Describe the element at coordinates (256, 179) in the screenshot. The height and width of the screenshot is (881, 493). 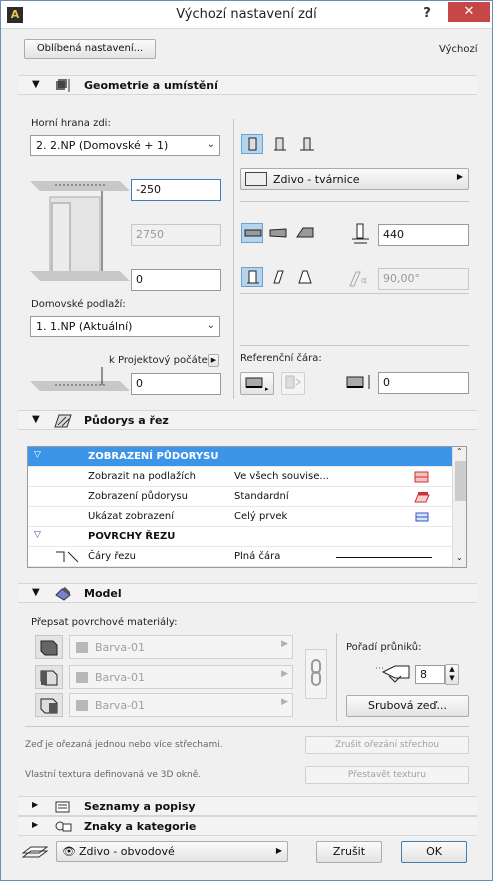
I see `composite-icon` at that location.